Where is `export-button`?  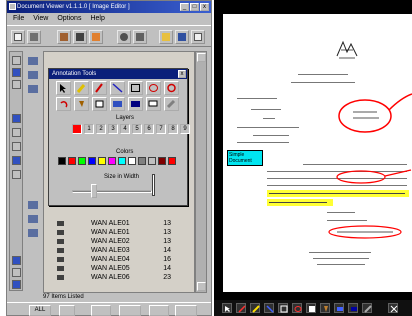
export-button is located at coordinates (186, 310).